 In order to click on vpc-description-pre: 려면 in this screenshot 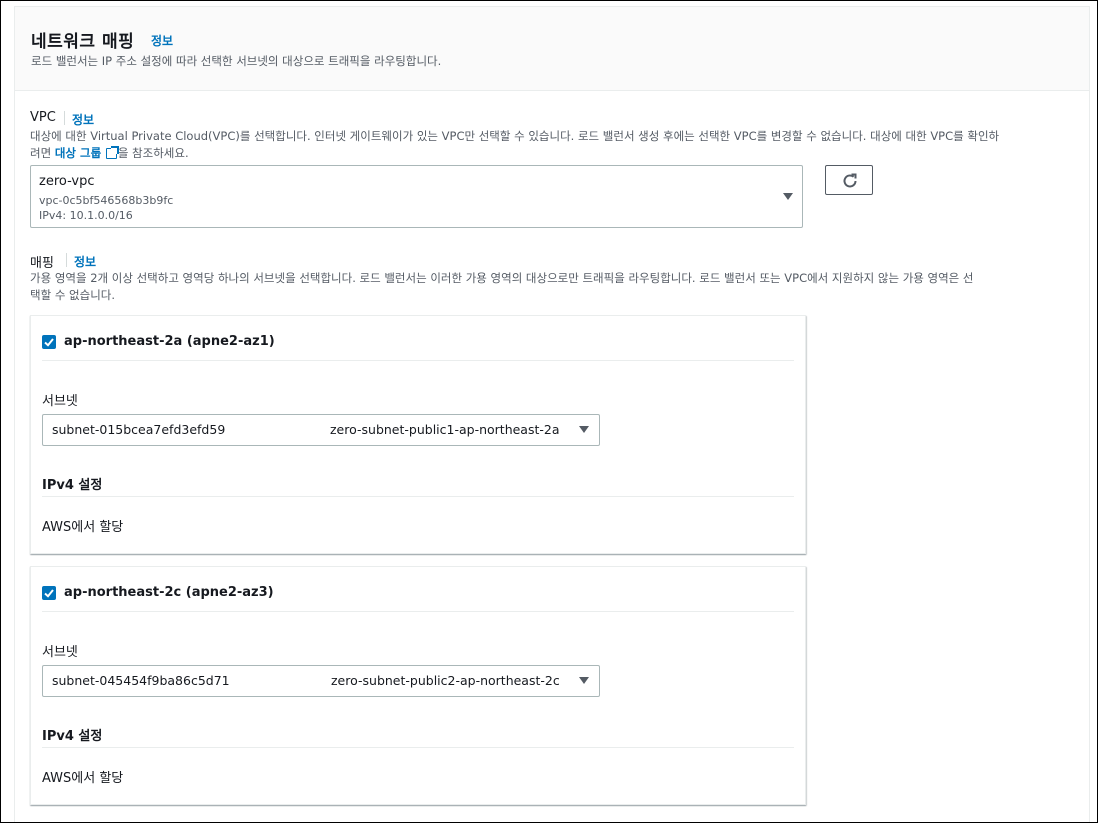, I will do `click(42, 153)`.